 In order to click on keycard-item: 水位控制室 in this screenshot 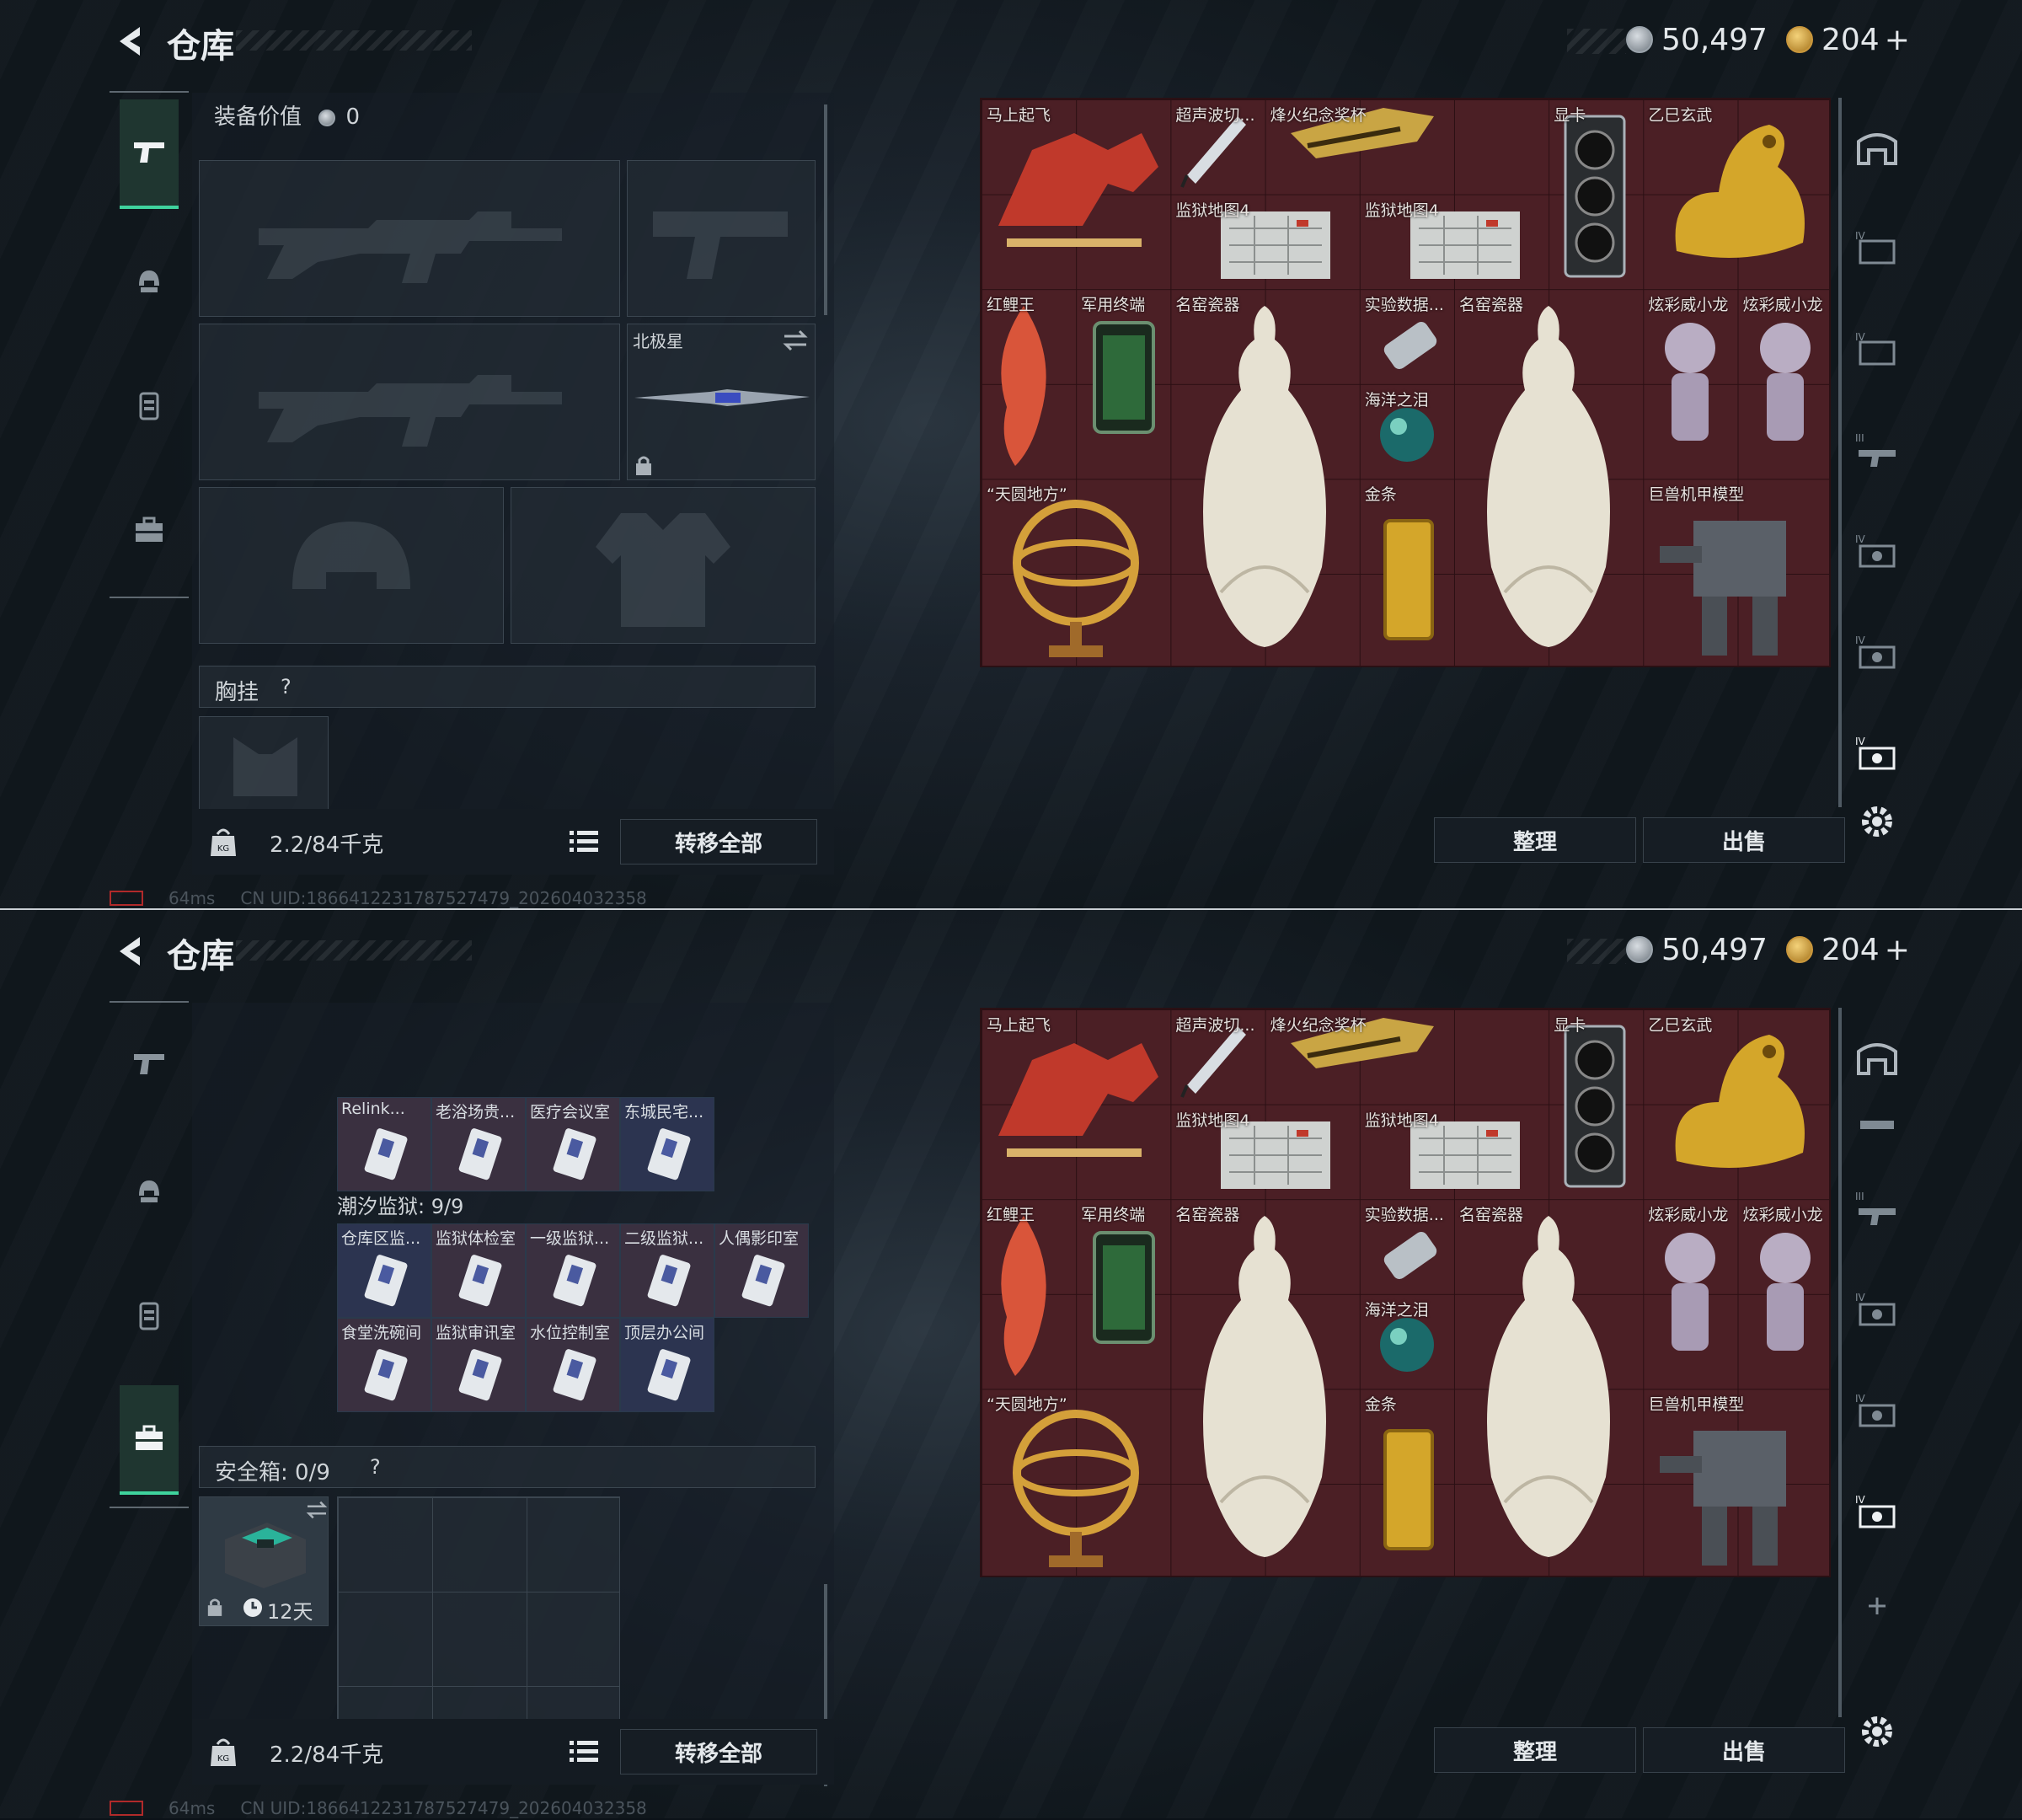, I will do `click(573, 1365)`.